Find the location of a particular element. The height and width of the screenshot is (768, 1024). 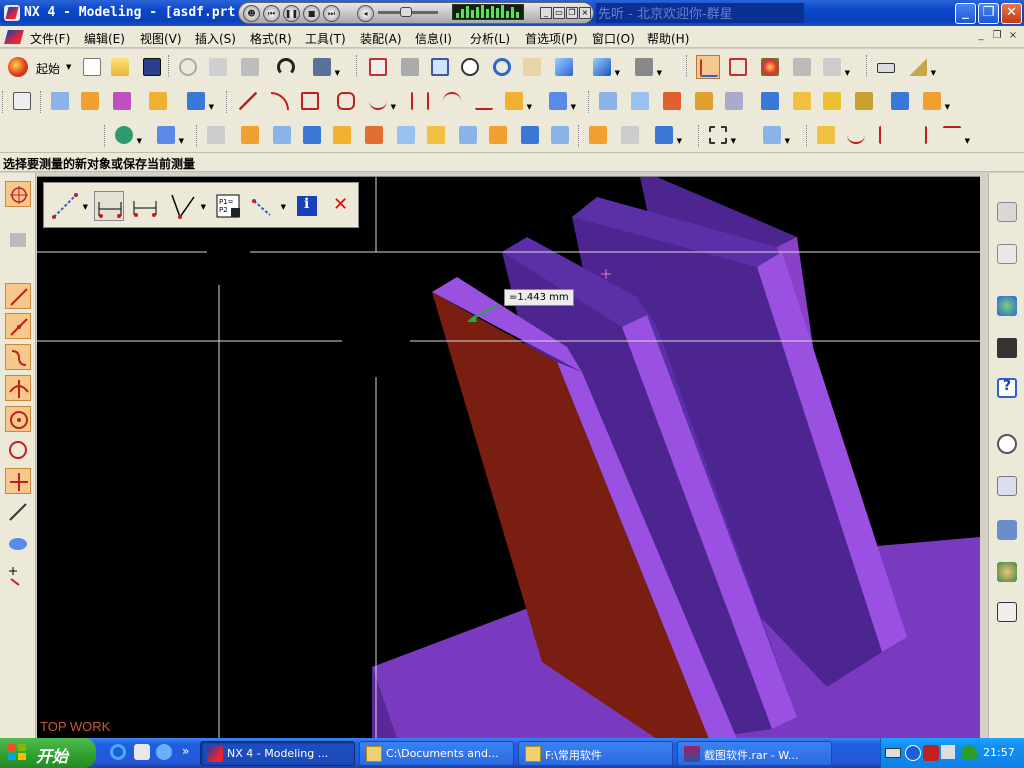

extension-icon is located at coordinates (832, 101).